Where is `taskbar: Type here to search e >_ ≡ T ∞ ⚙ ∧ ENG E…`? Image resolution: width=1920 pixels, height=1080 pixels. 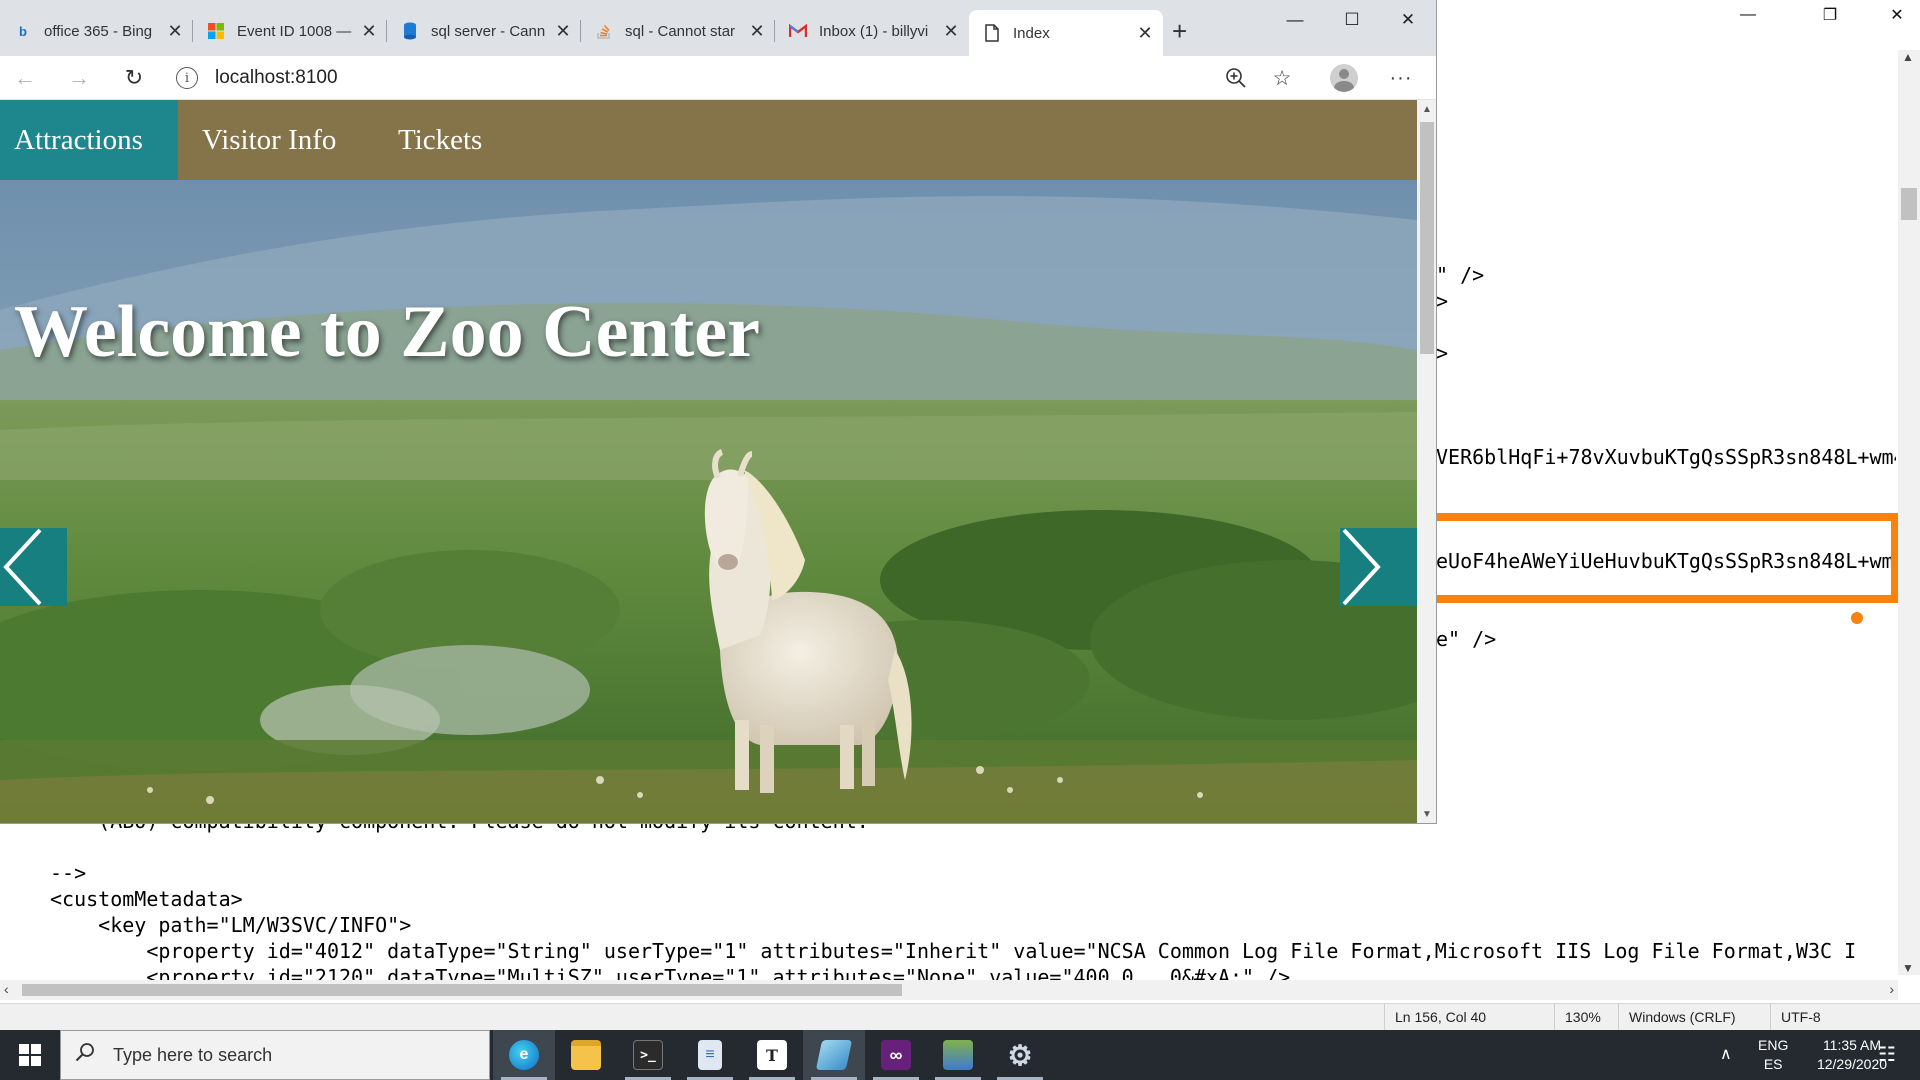
taskbar: Type here to search e >_ ≡ T ∞ ⚙ ∧ ENG E… is located at coordinates (960, 1055).